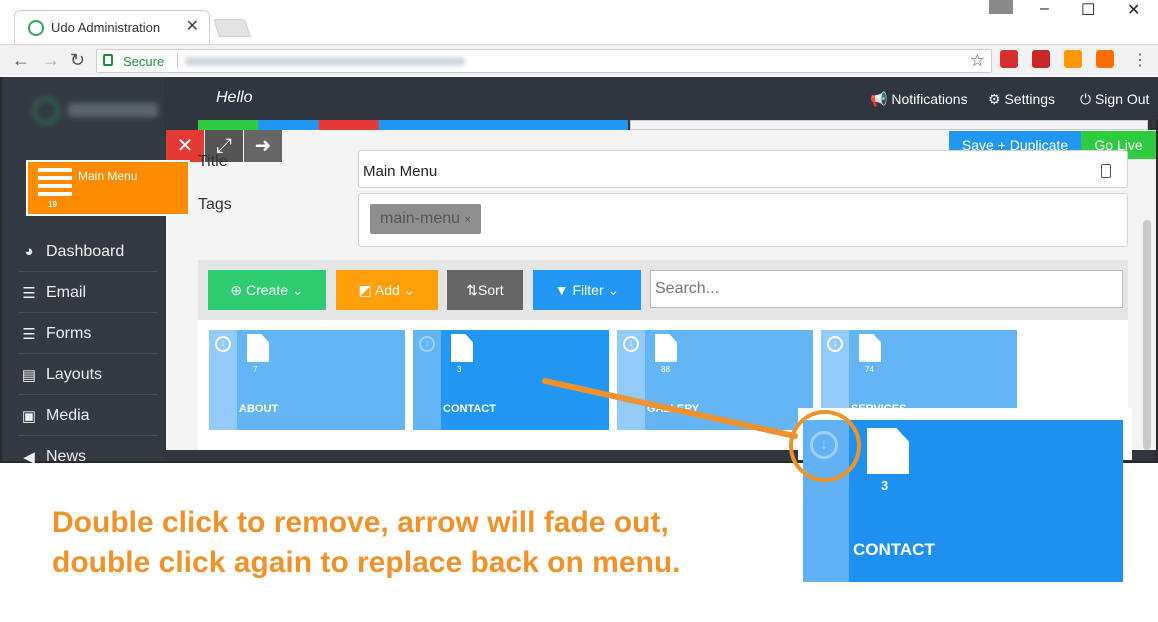  I want to click on annotation-line, so click(670, 408).